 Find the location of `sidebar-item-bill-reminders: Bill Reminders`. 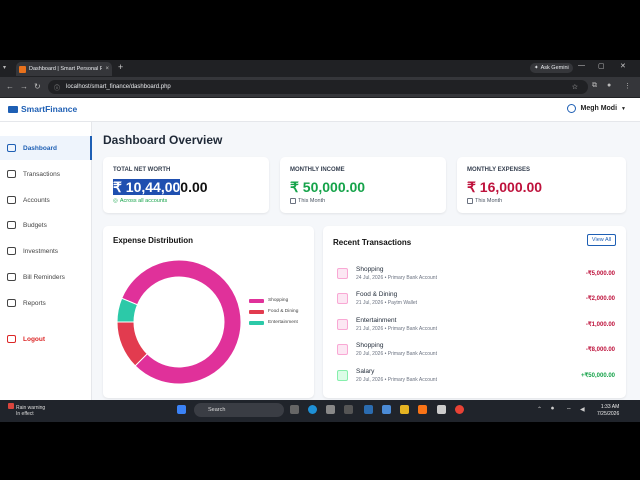

sidebar-item-bill-reminders: Bill Reminders is located at coordinates (46, 277).